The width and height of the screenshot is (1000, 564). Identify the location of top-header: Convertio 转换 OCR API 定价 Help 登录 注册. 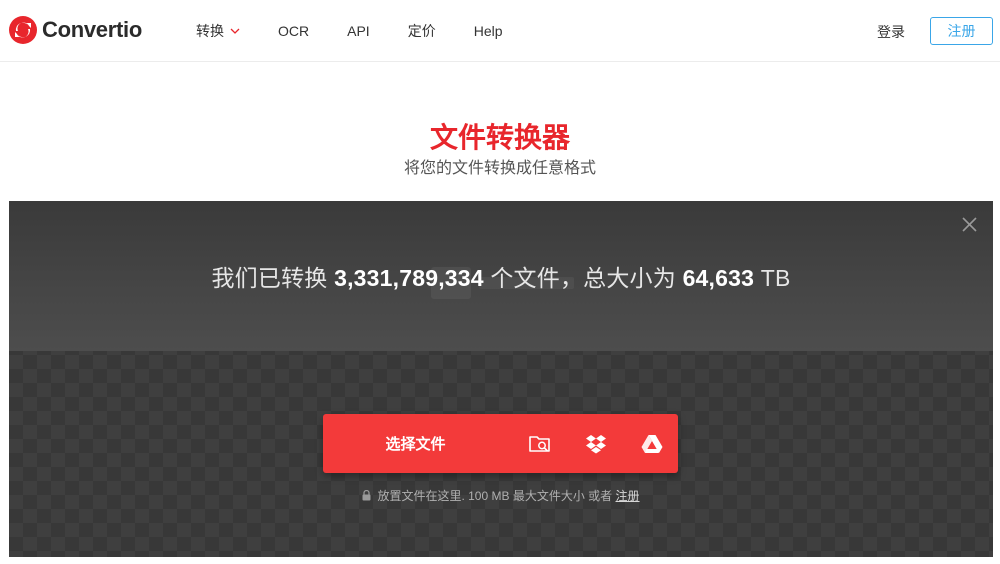
(500, 31).